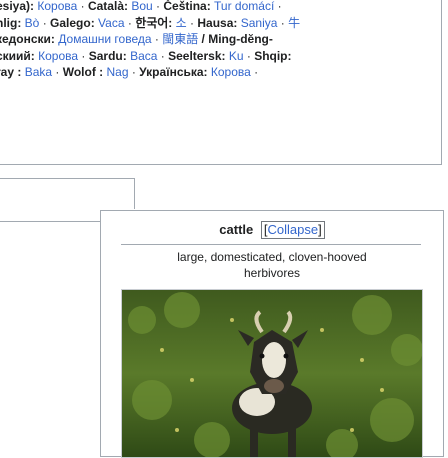  I want to click on language-name: Galego:, so click(74, 22).